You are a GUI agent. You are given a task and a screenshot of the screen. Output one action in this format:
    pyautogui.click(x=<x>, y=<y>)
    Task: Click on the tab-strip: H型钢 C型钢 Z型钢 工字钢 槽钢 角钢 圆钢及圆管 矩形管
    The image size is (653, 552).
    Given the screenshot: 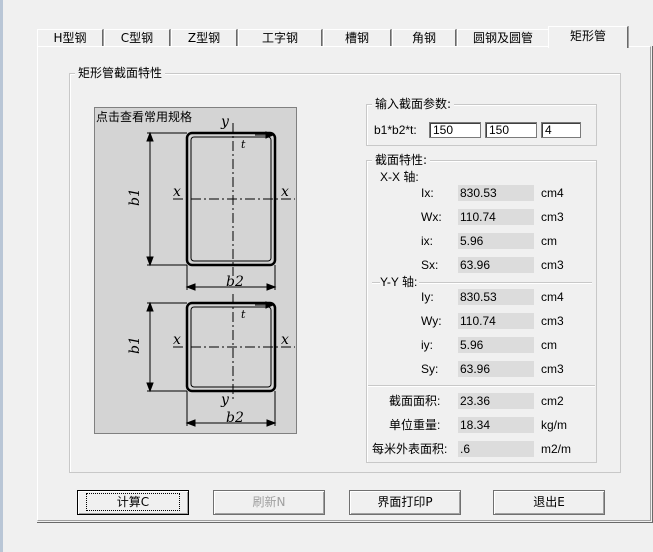 What is the action you would take?
    pyautogui.click(x=345, y=37)
    